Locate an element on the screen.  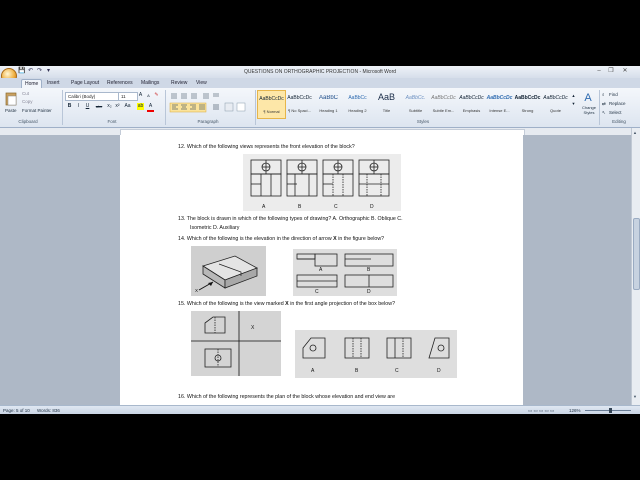
strikethrough-button: abc is located at coordinates (99, 106).